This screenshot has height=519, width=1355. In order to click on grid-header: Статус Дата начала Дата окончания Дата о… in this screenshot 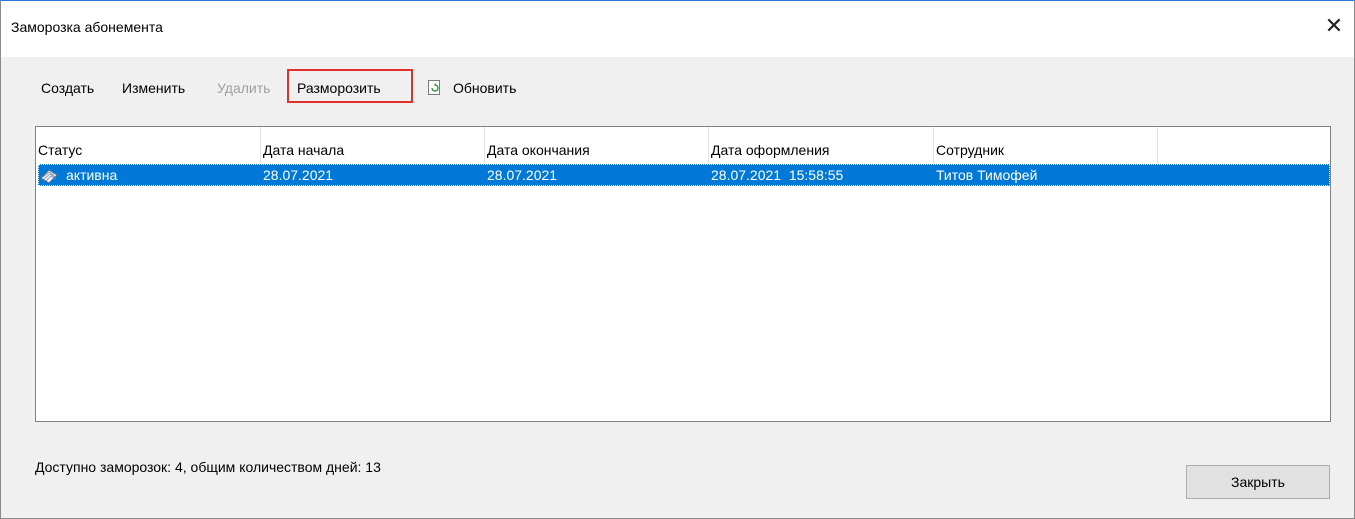, I will do `click(683, 145)`.